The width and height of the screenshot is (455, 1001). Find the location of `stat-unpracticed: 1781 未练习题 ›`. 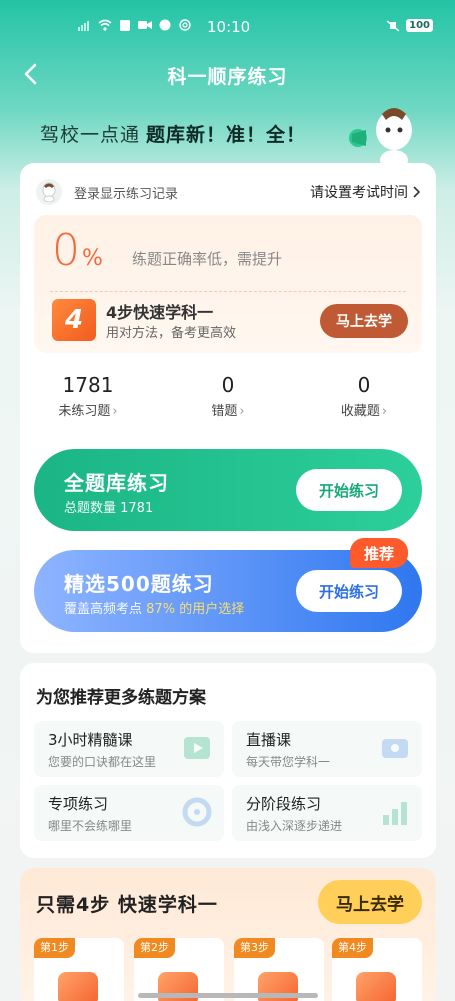

stat-unpracticed: 1781 未练习题 › is located at coordinates (88, 396).